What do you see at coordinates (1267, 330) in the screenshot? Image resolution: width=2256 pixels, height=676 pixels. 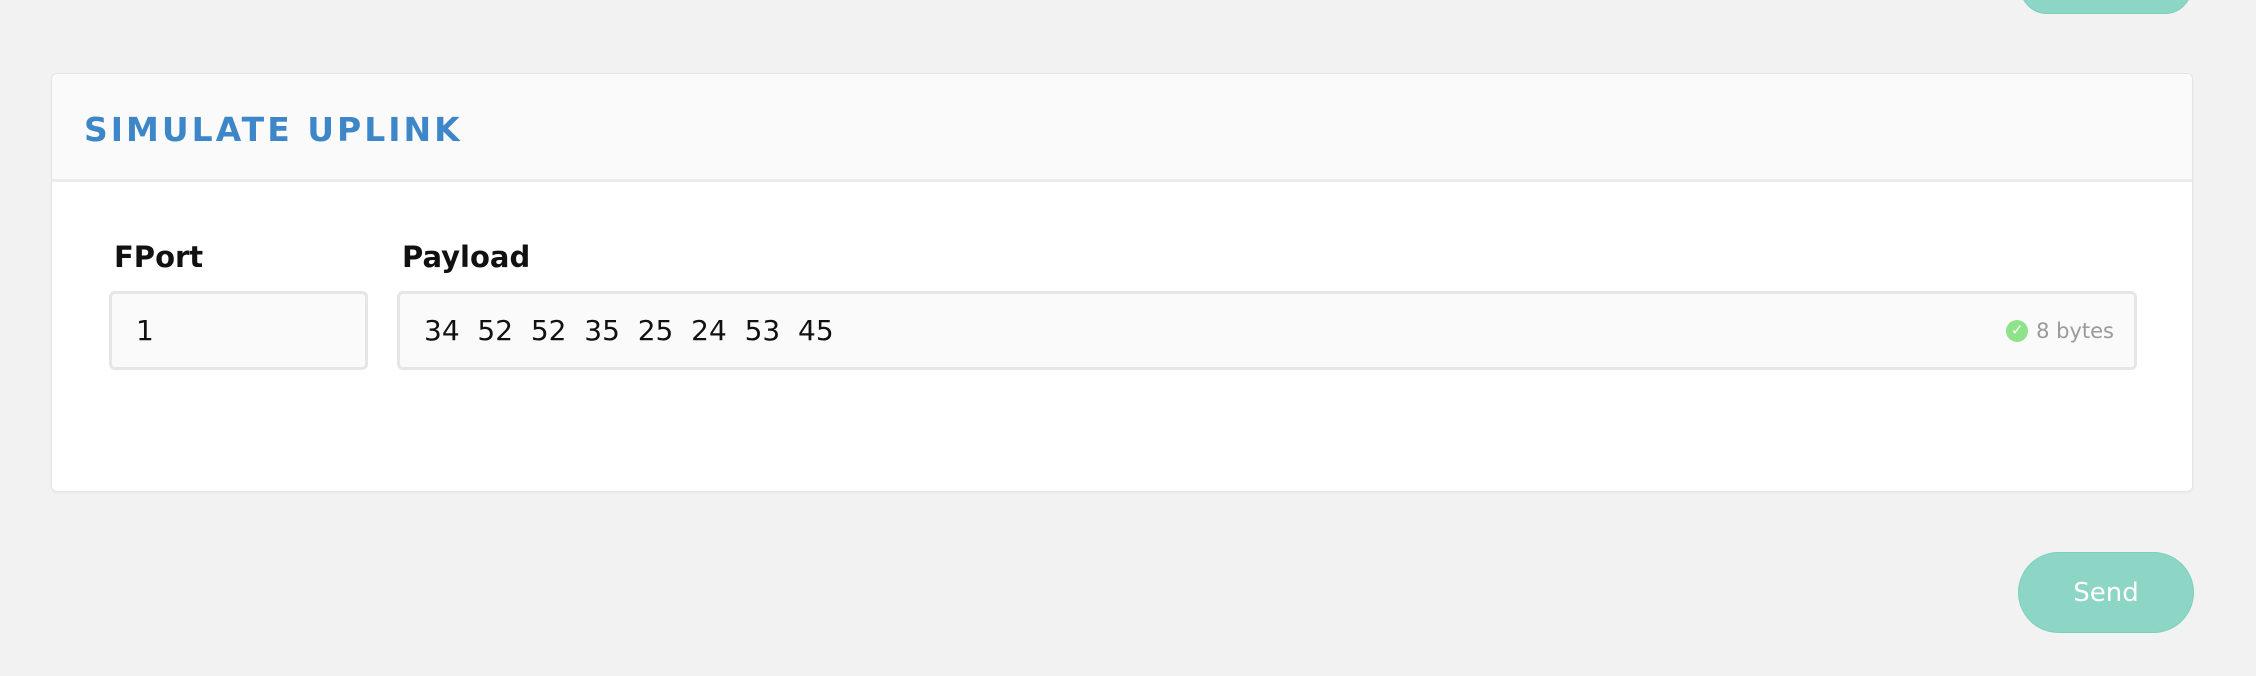 I see `payload-input: 34 52 52 35 25 24 53 45 ✓ 8 bytes` at bounding box center [1267, 330].